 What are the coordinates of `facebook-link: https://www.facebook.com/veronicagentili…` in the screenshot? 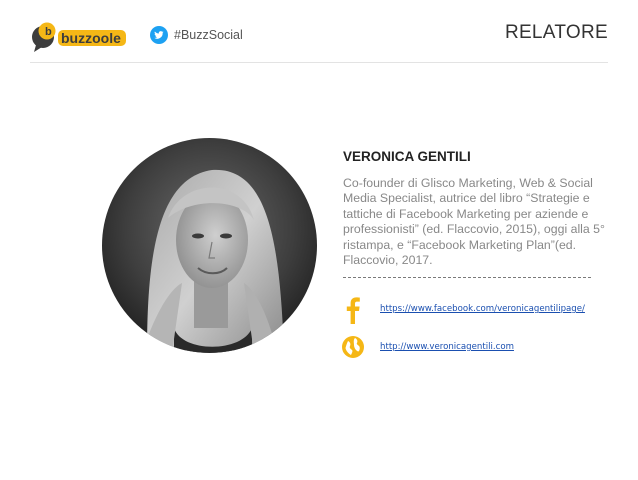 It's located at (482, 309).